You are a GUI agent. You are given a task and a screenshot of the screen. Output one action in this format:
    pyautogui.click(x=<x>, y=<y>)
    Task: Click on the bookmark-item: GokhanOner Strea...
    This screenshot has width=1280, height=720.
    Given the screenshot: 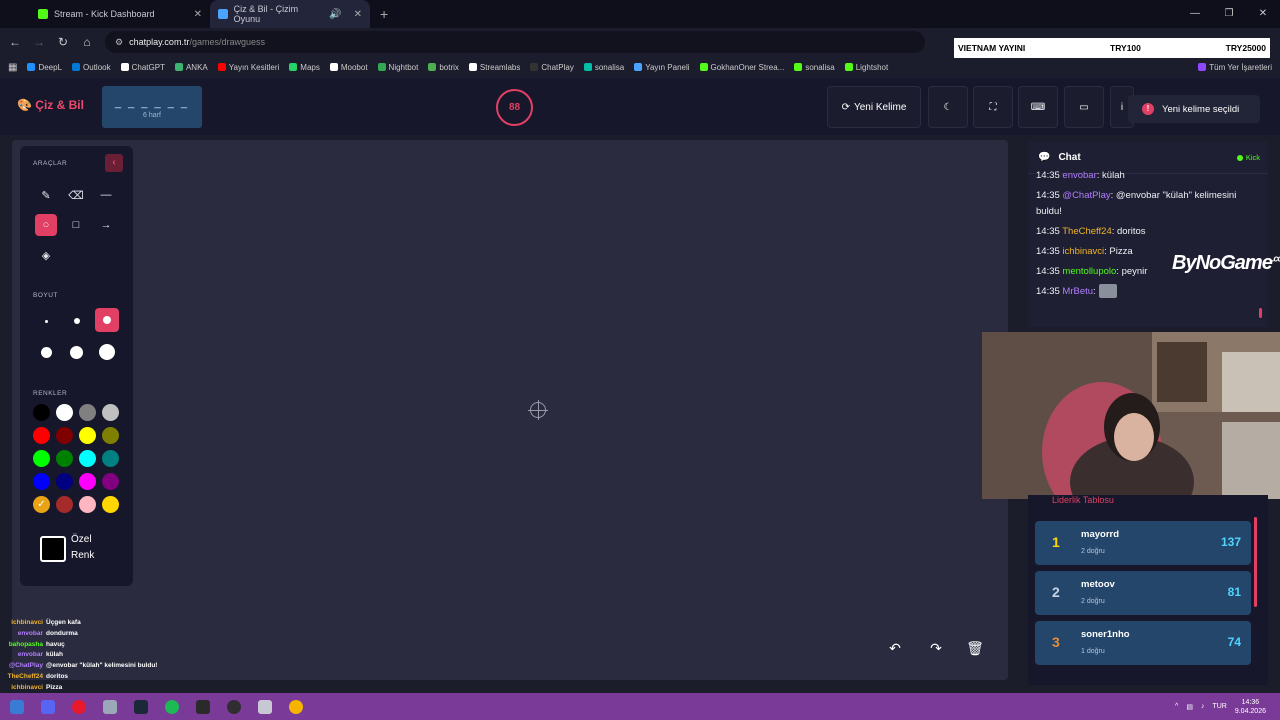 What is the action you would take?
    pyautogui.click(x=741, y=67)
    